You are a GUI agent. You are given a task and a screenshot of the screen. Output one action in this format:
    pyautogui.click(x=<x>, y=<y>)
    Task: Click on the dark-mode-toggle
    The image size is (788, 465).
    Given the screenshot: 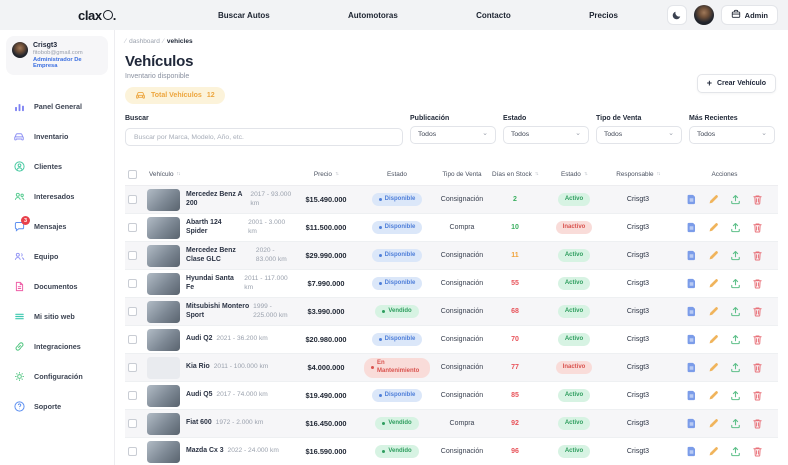 What is the action you would take?
    pyautogui.click(x=676, y=15)
    